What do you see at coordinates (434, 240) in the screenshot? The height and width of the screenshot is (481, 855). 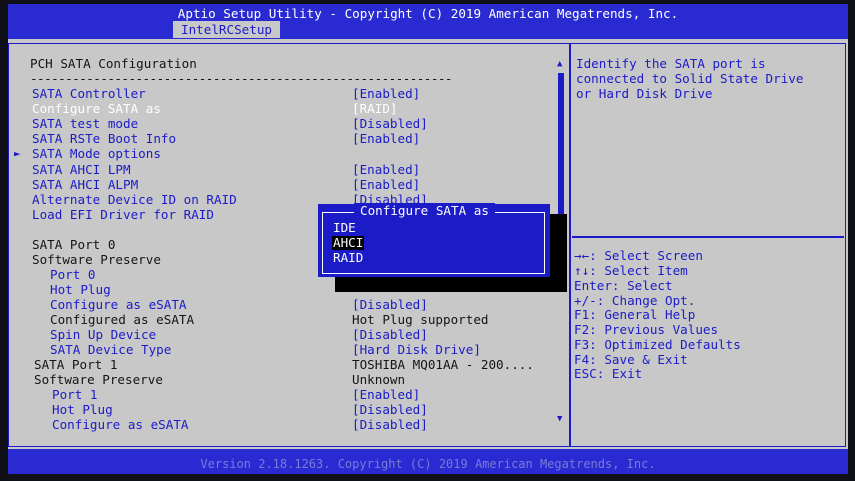 I see `configure-sata-popup: Configure SATA as IDE AHCI RAID` at bounding box center [434, 240].